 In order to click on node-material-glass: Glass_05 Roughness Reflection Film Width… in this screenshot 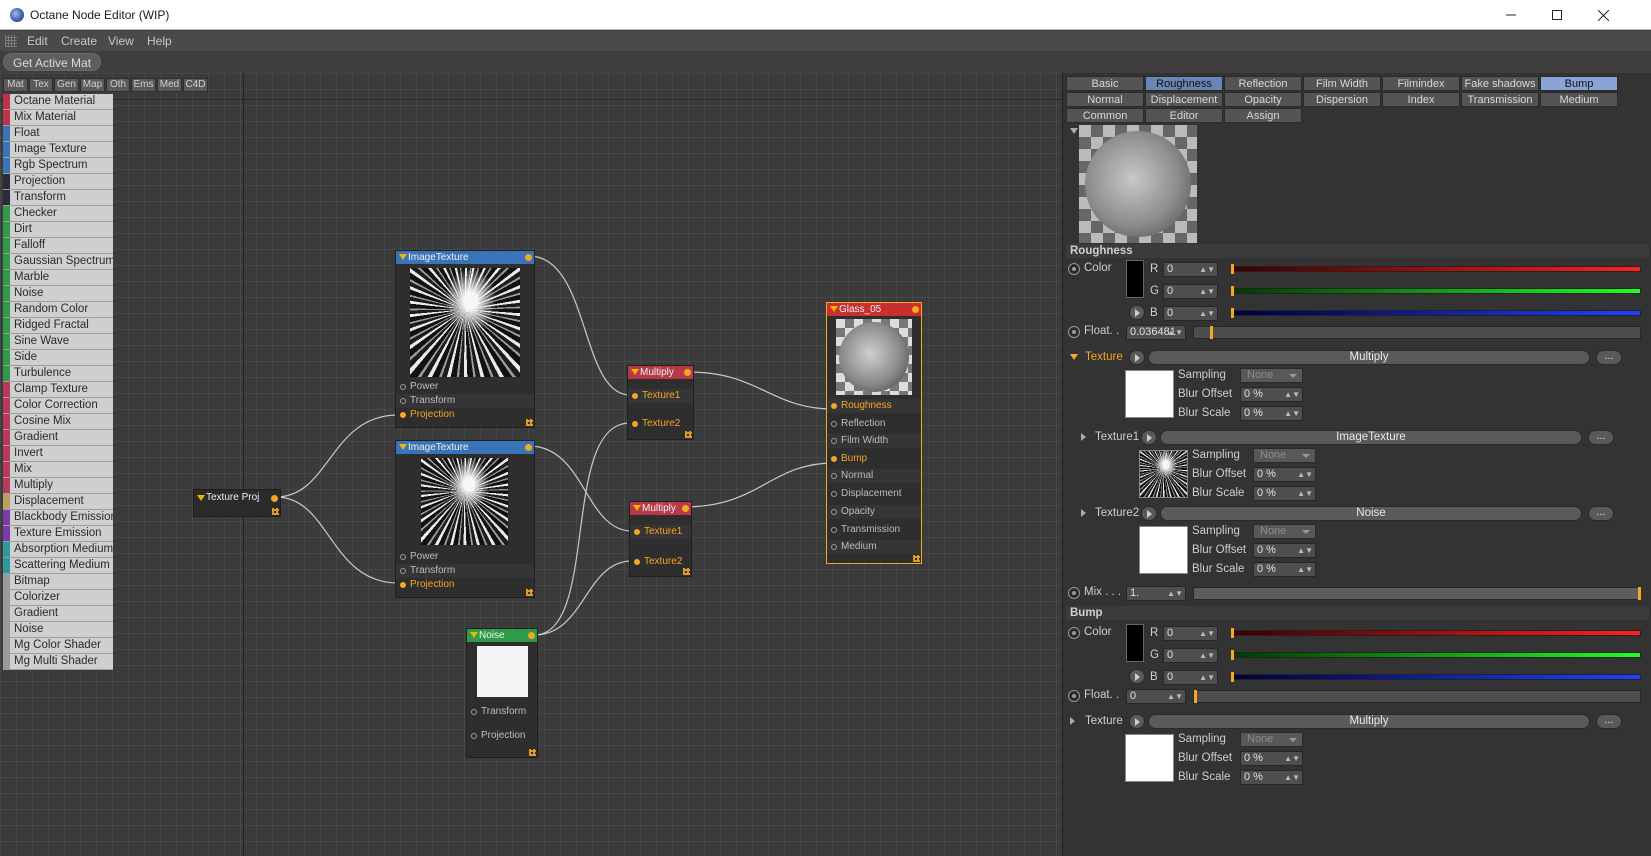, I will do `click(874, 433)`.